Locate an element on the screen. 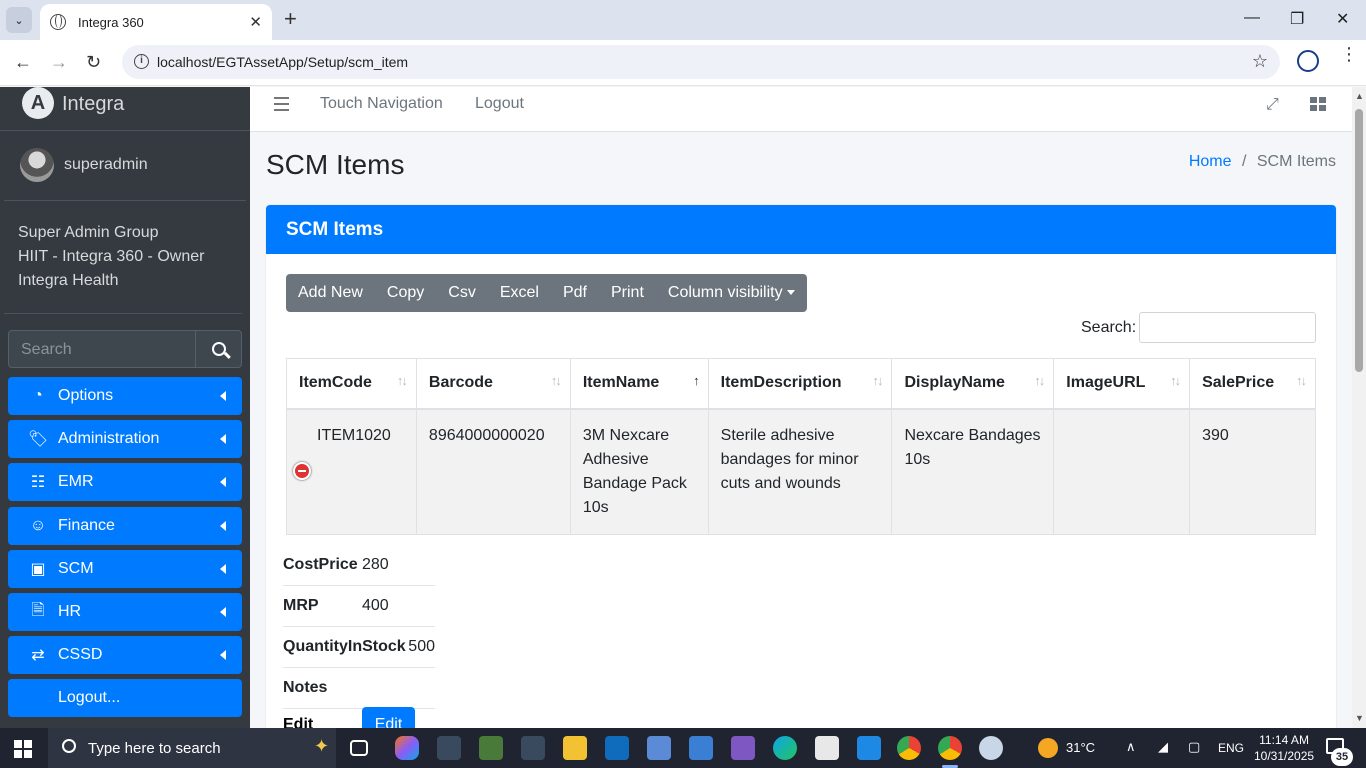 The image size is (1366, 768). column-visibility-button: Column visibility is located at coordinates (731, 293).